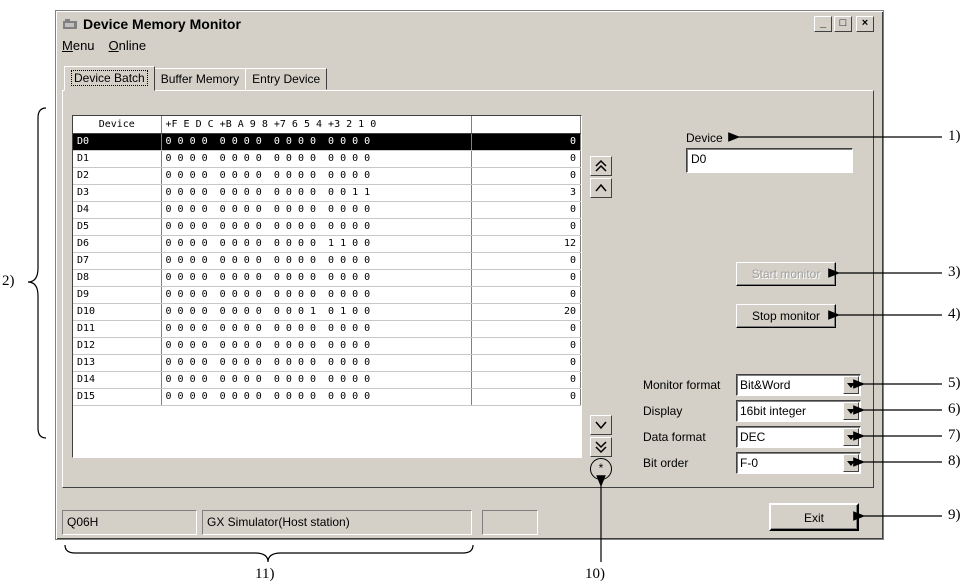  Describe the element at coordinates (200, 79) in the screenshot. I see `tab-buffer-memory: Buffer Memory` at that location.